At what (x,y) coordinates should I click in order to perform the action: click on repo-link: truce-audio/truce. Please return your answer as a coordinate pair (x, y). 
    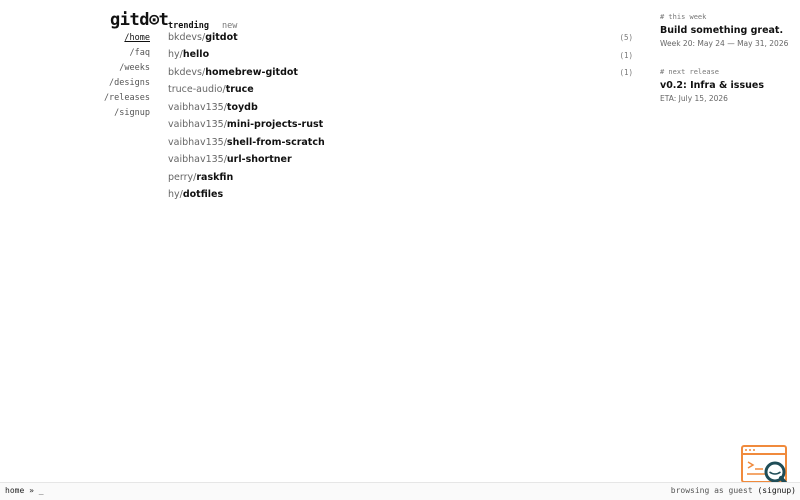
    Looking at the image, I should click on (211, 90).